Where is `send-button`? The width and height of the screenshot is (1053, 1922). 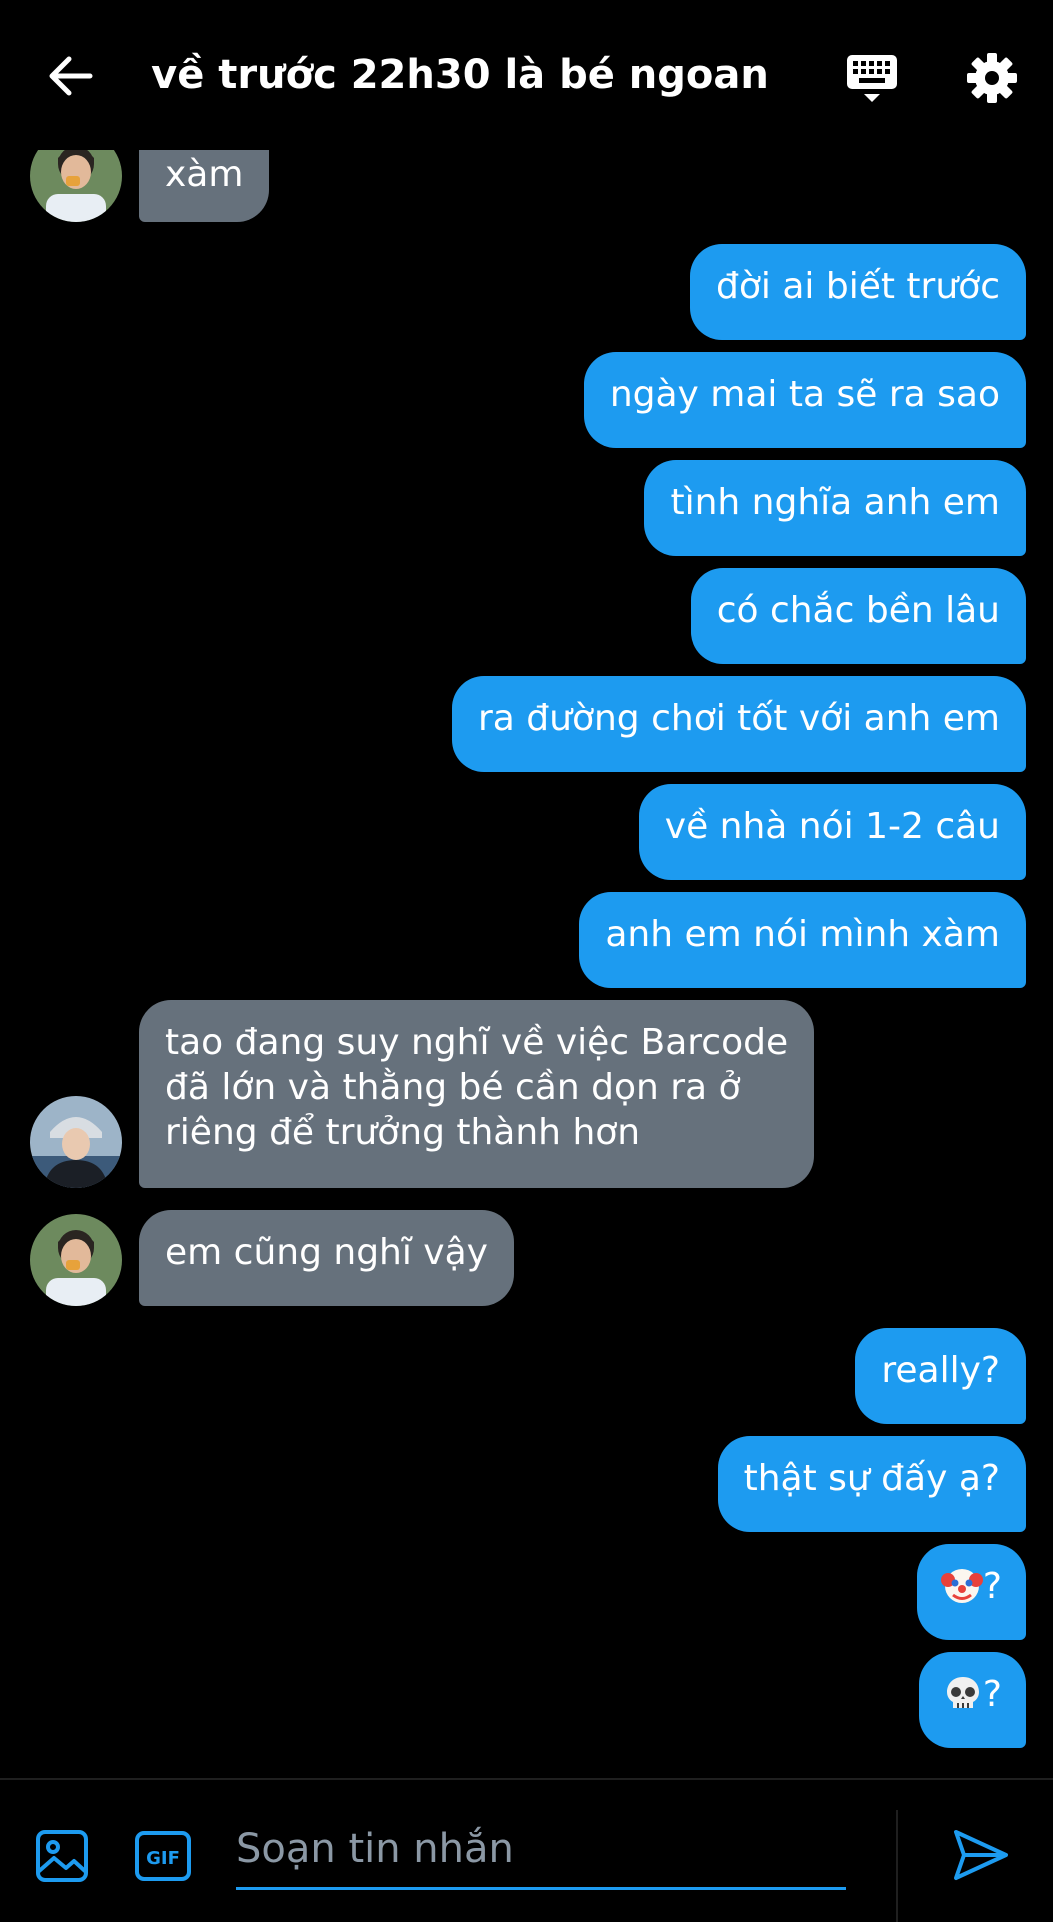
send-button is located at coordinates (981, 1855).